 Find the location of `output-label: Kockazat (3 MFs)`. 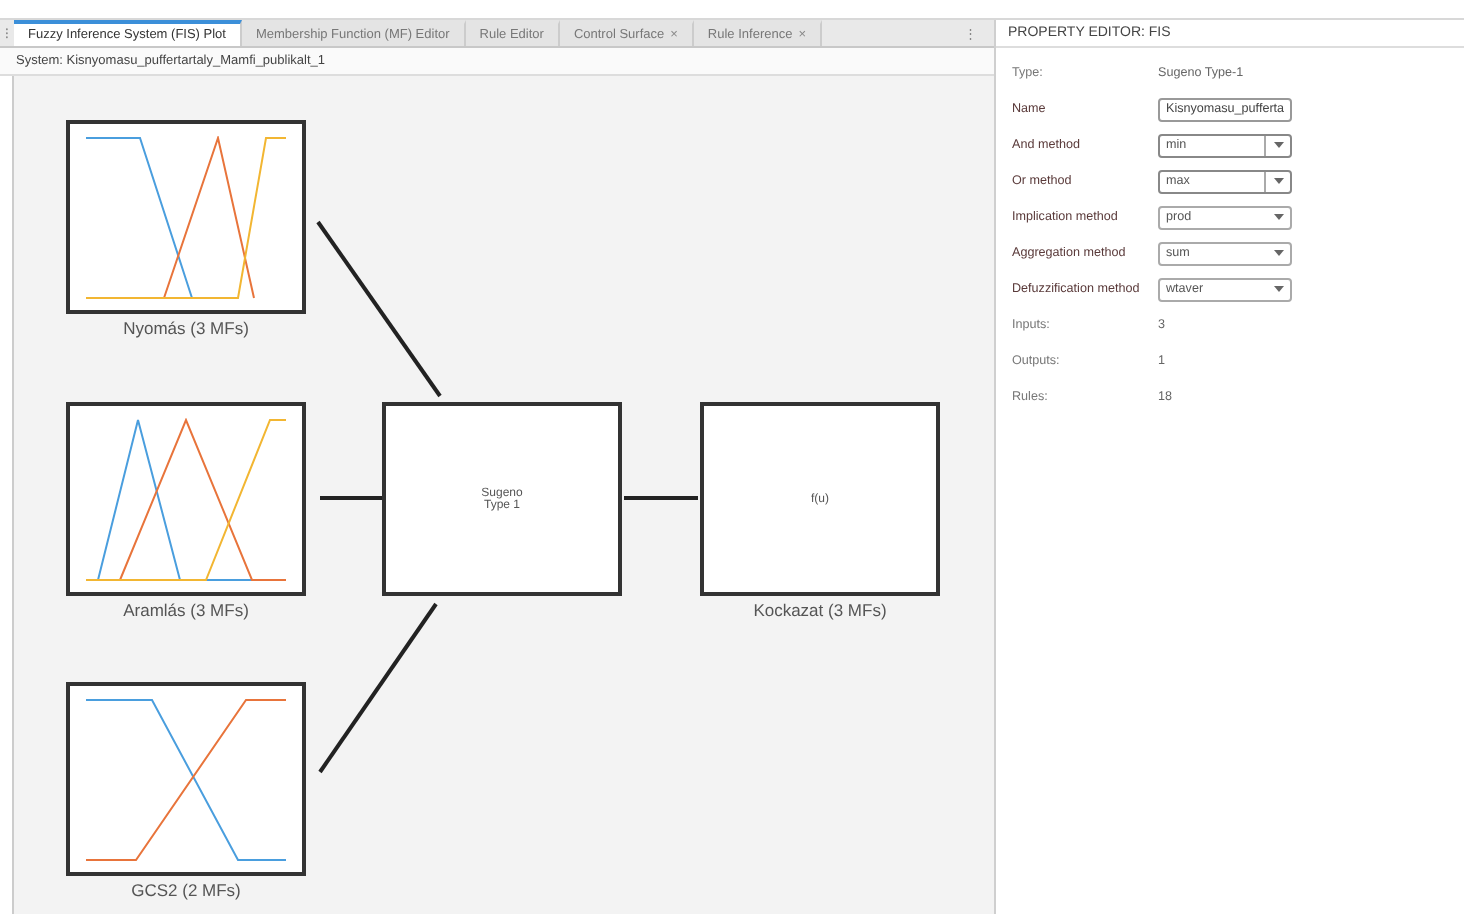

output-label: Kockazat (3 MFs) is located at coordinates (820, 610).